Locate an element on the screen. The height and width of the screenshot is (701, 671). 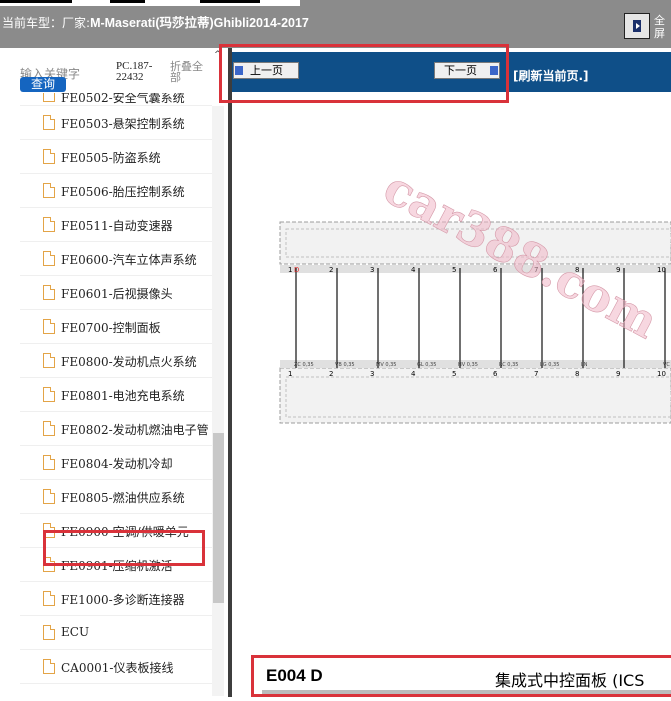
tree-item: FE0601-后视摄像头 is located at coordinates (116, 293).